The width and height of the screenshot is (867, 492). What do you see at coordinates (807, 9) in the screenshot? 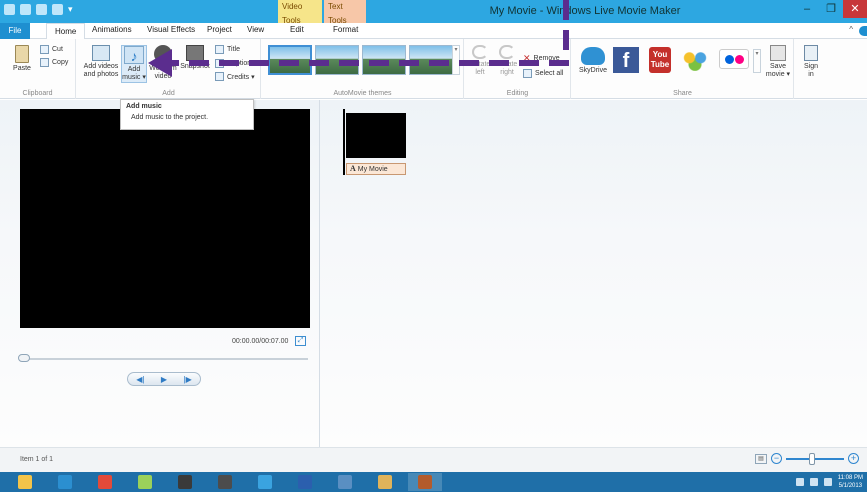
I see `minimize-button: –` at bounding box center [807, 9].